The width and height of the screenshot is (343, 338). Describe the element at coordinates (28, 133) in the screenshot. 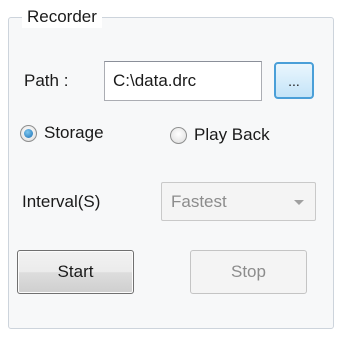

I see `radio-checked-icon` at that location.